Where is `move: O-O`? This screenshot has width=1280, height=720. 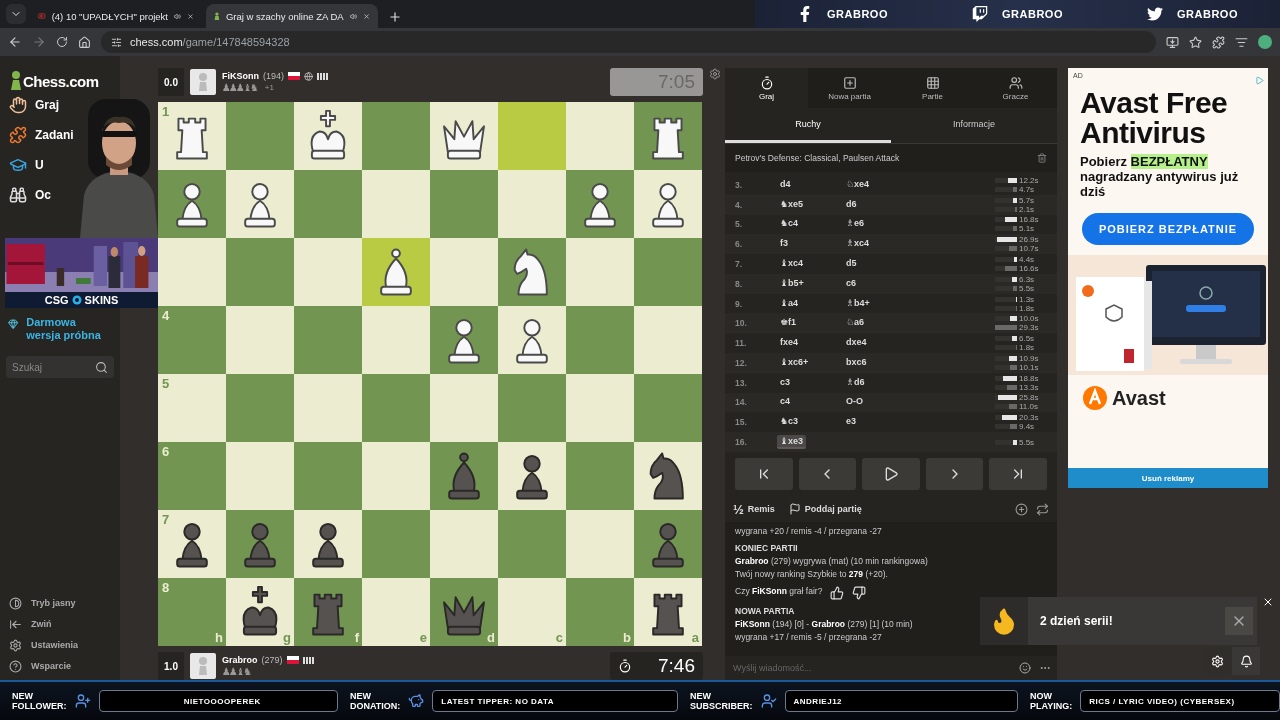
move: O-O is located at coordinates (854, 402).